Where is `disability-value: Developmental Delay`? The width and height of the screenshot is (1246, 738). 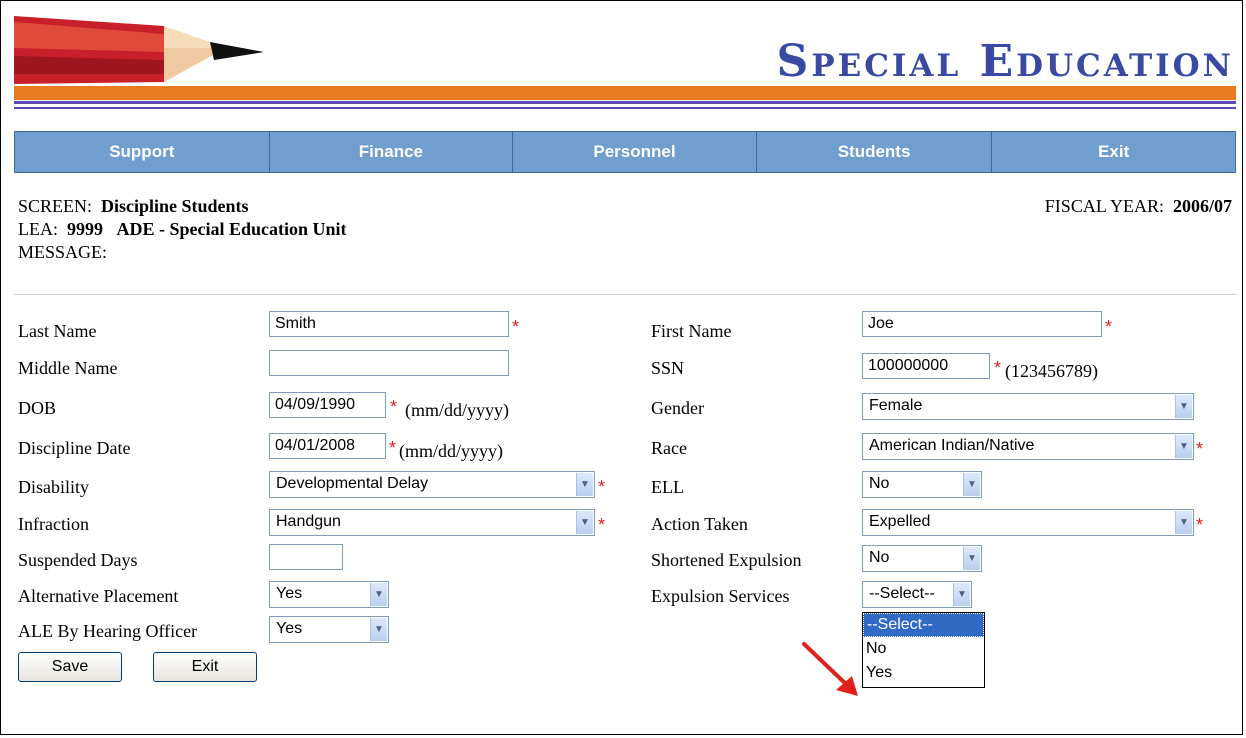
disability-value: Developmental Delay is located at coordinates (352, 483).